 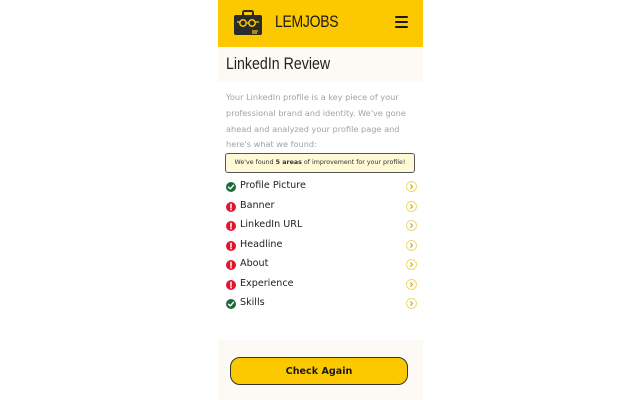 I want to click on review-item-label: Experience, so click(x=267, y=283).